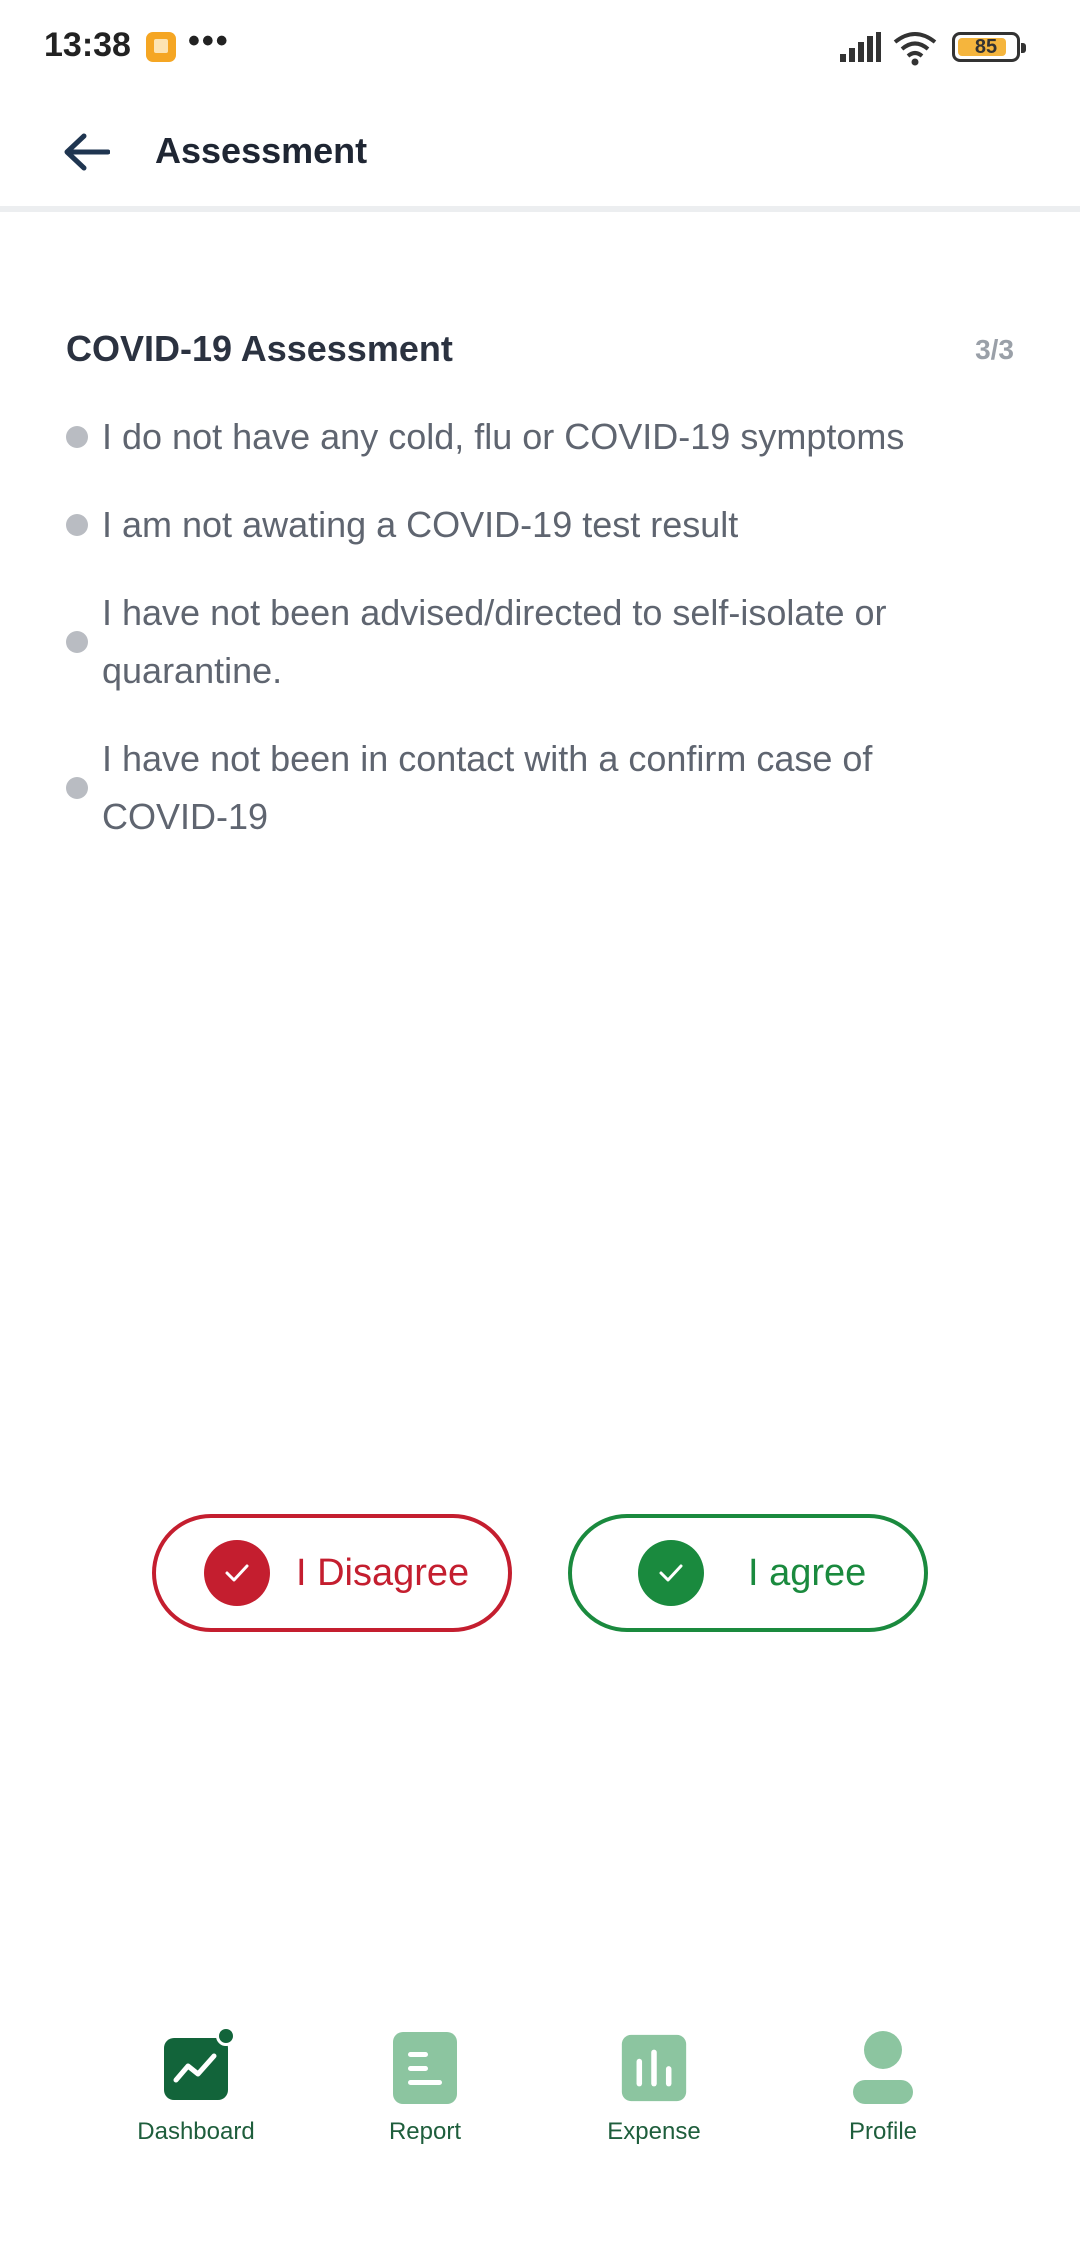 The width and height of the screenshot is (1080, 2246). I want to click on arrow-left-icon, so click(87, 152).